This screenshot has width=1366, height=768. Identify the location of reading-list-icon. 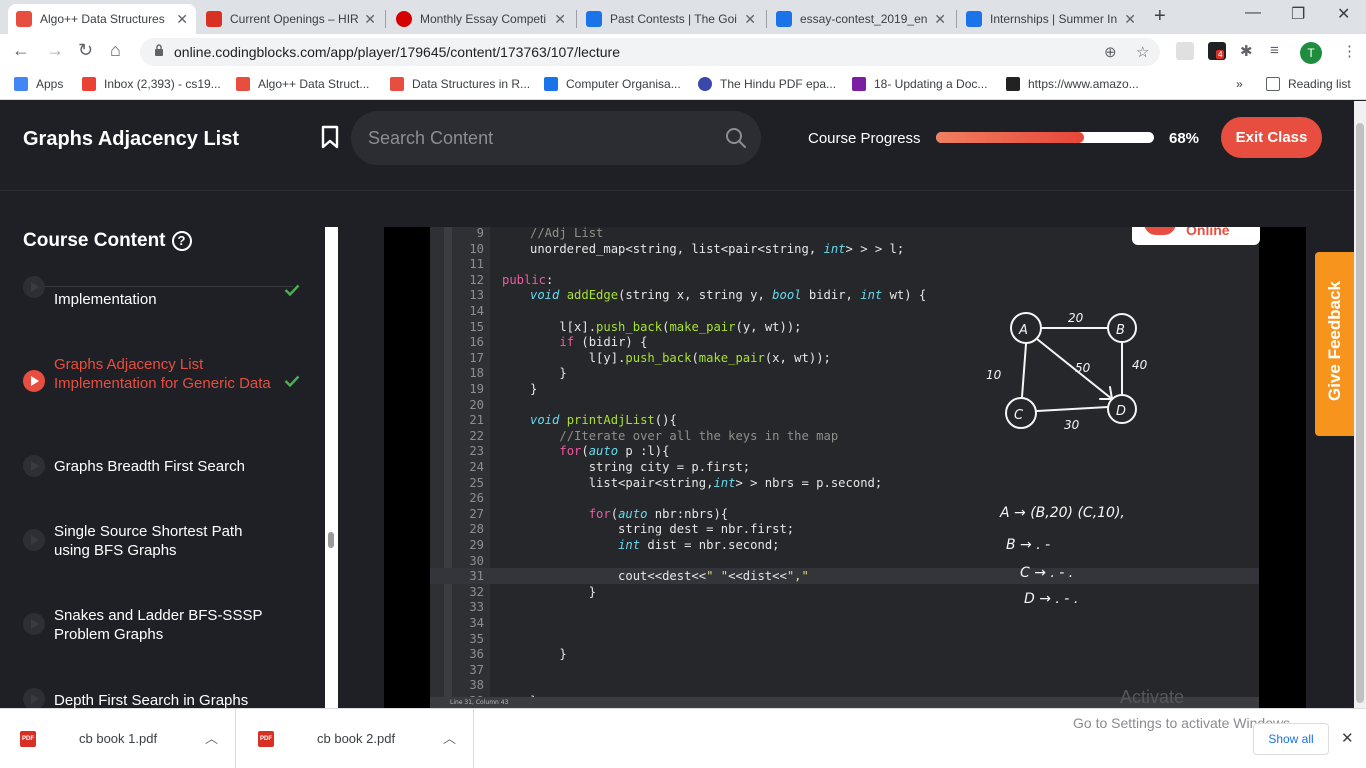
(1273, 84).